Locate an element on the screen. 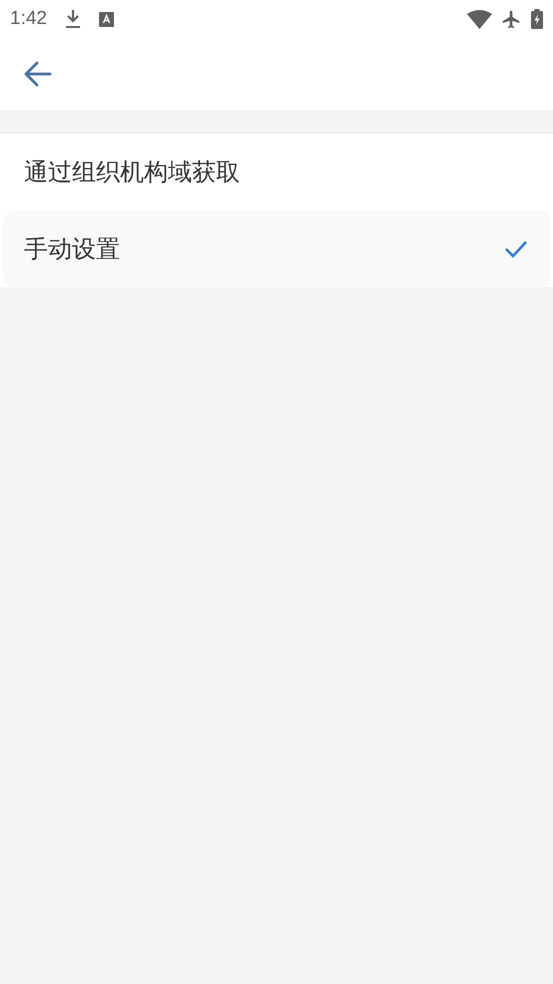  option-label: 通过组织机构域获取 is located at coordinates (132, 172).